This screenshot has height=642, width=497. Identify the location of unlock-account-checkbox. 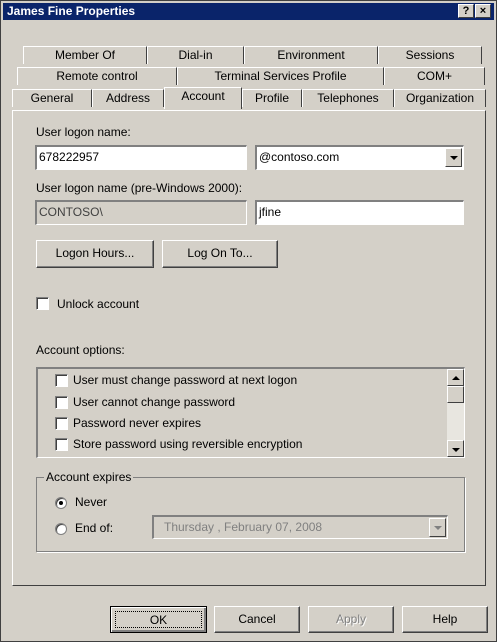
(42, 303).